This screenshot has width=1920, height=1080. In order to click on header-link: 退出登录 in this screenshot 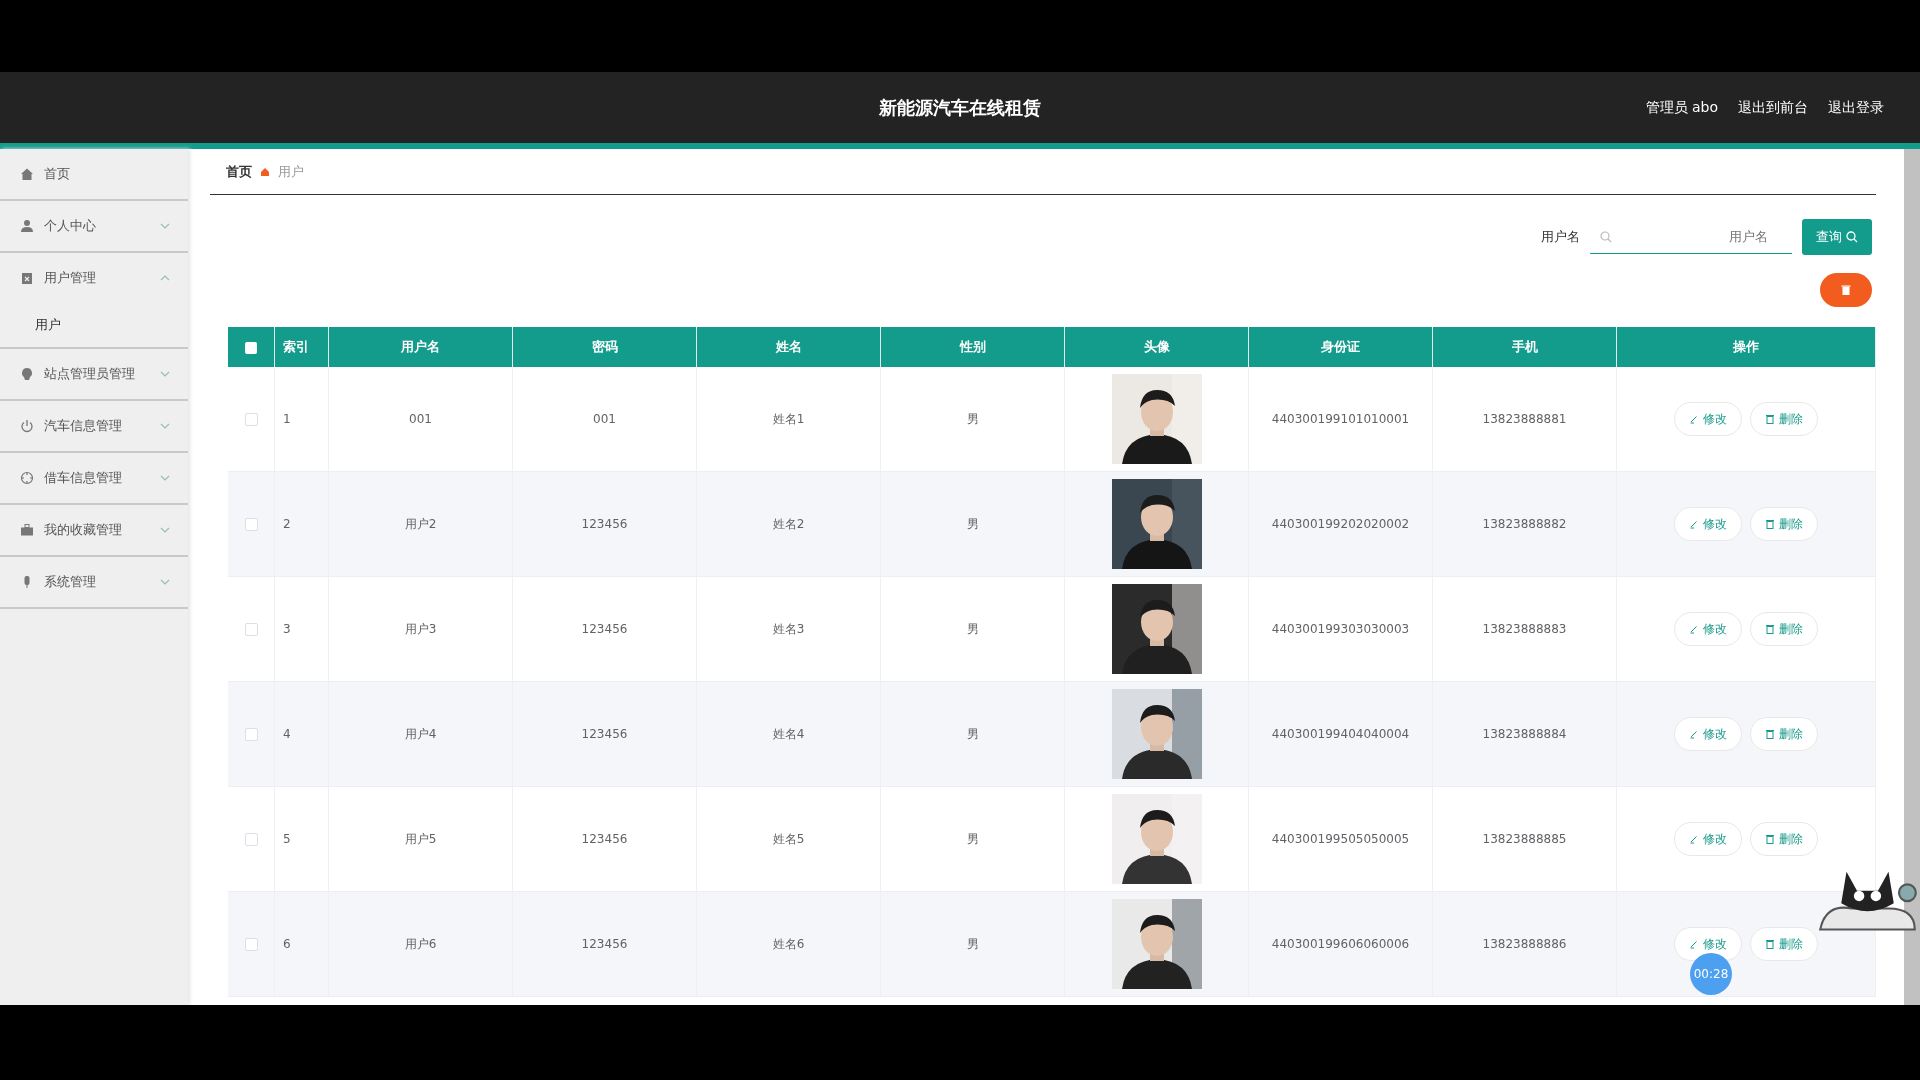, I will do `click(1856, 107)`.